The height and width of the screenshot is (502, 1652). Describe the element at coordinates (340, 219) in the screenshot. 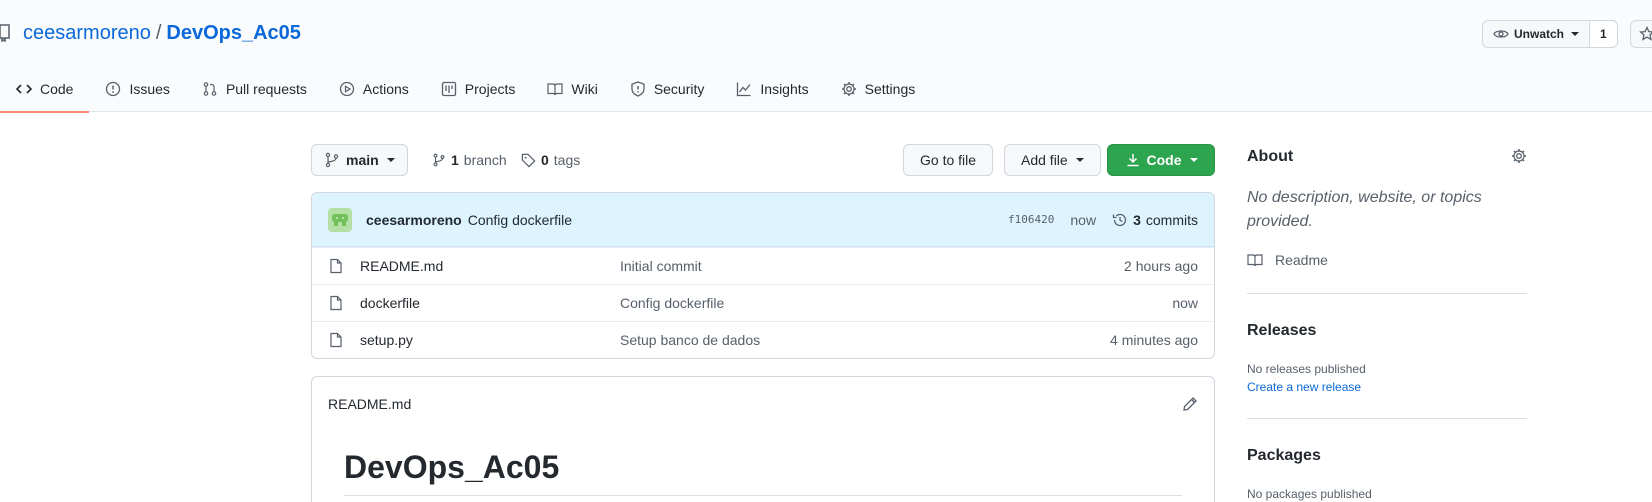

I see `avatar` at that location.